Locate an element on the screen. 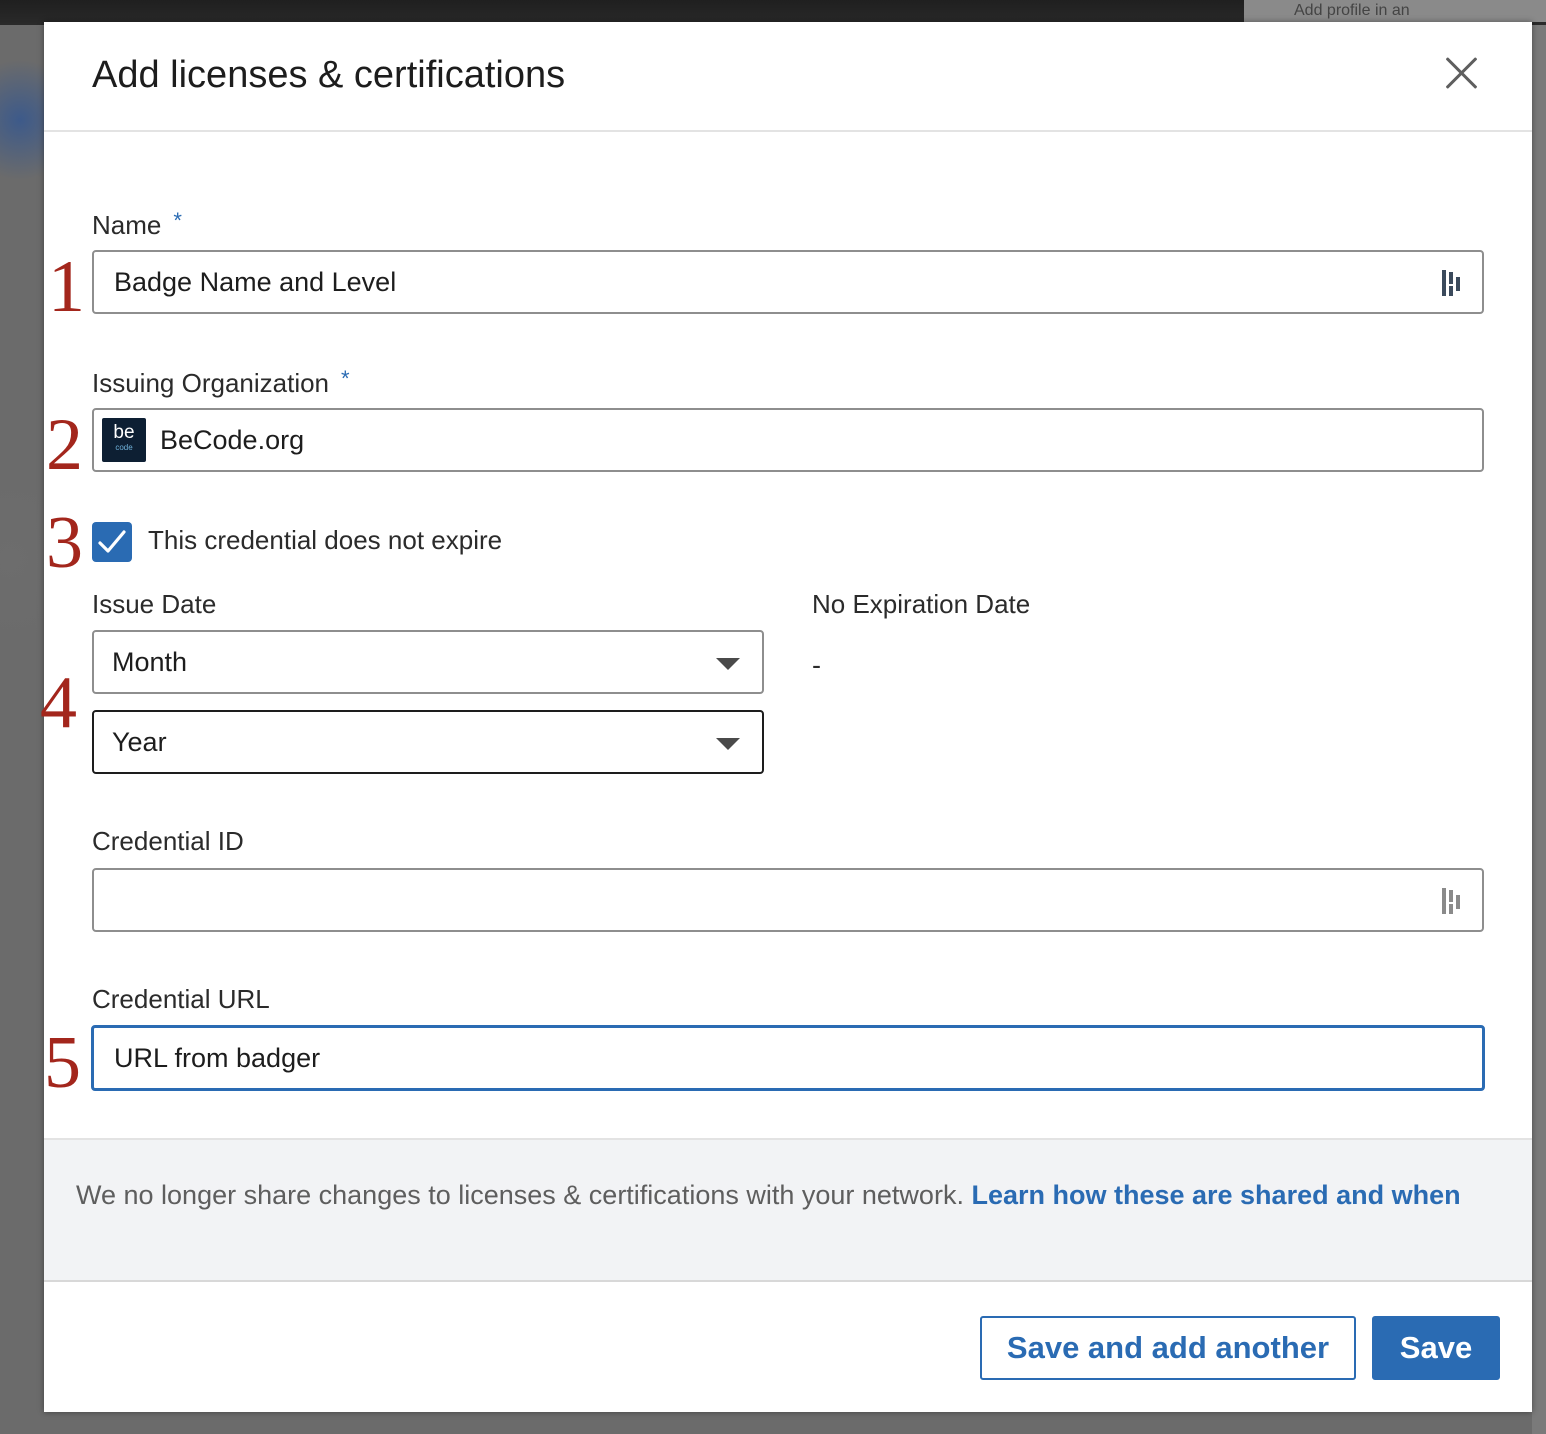 The width and height of the screenshot is (1546, 1434). issuing-org-label: Issuing Organization * is located at coordinates (221, 382).